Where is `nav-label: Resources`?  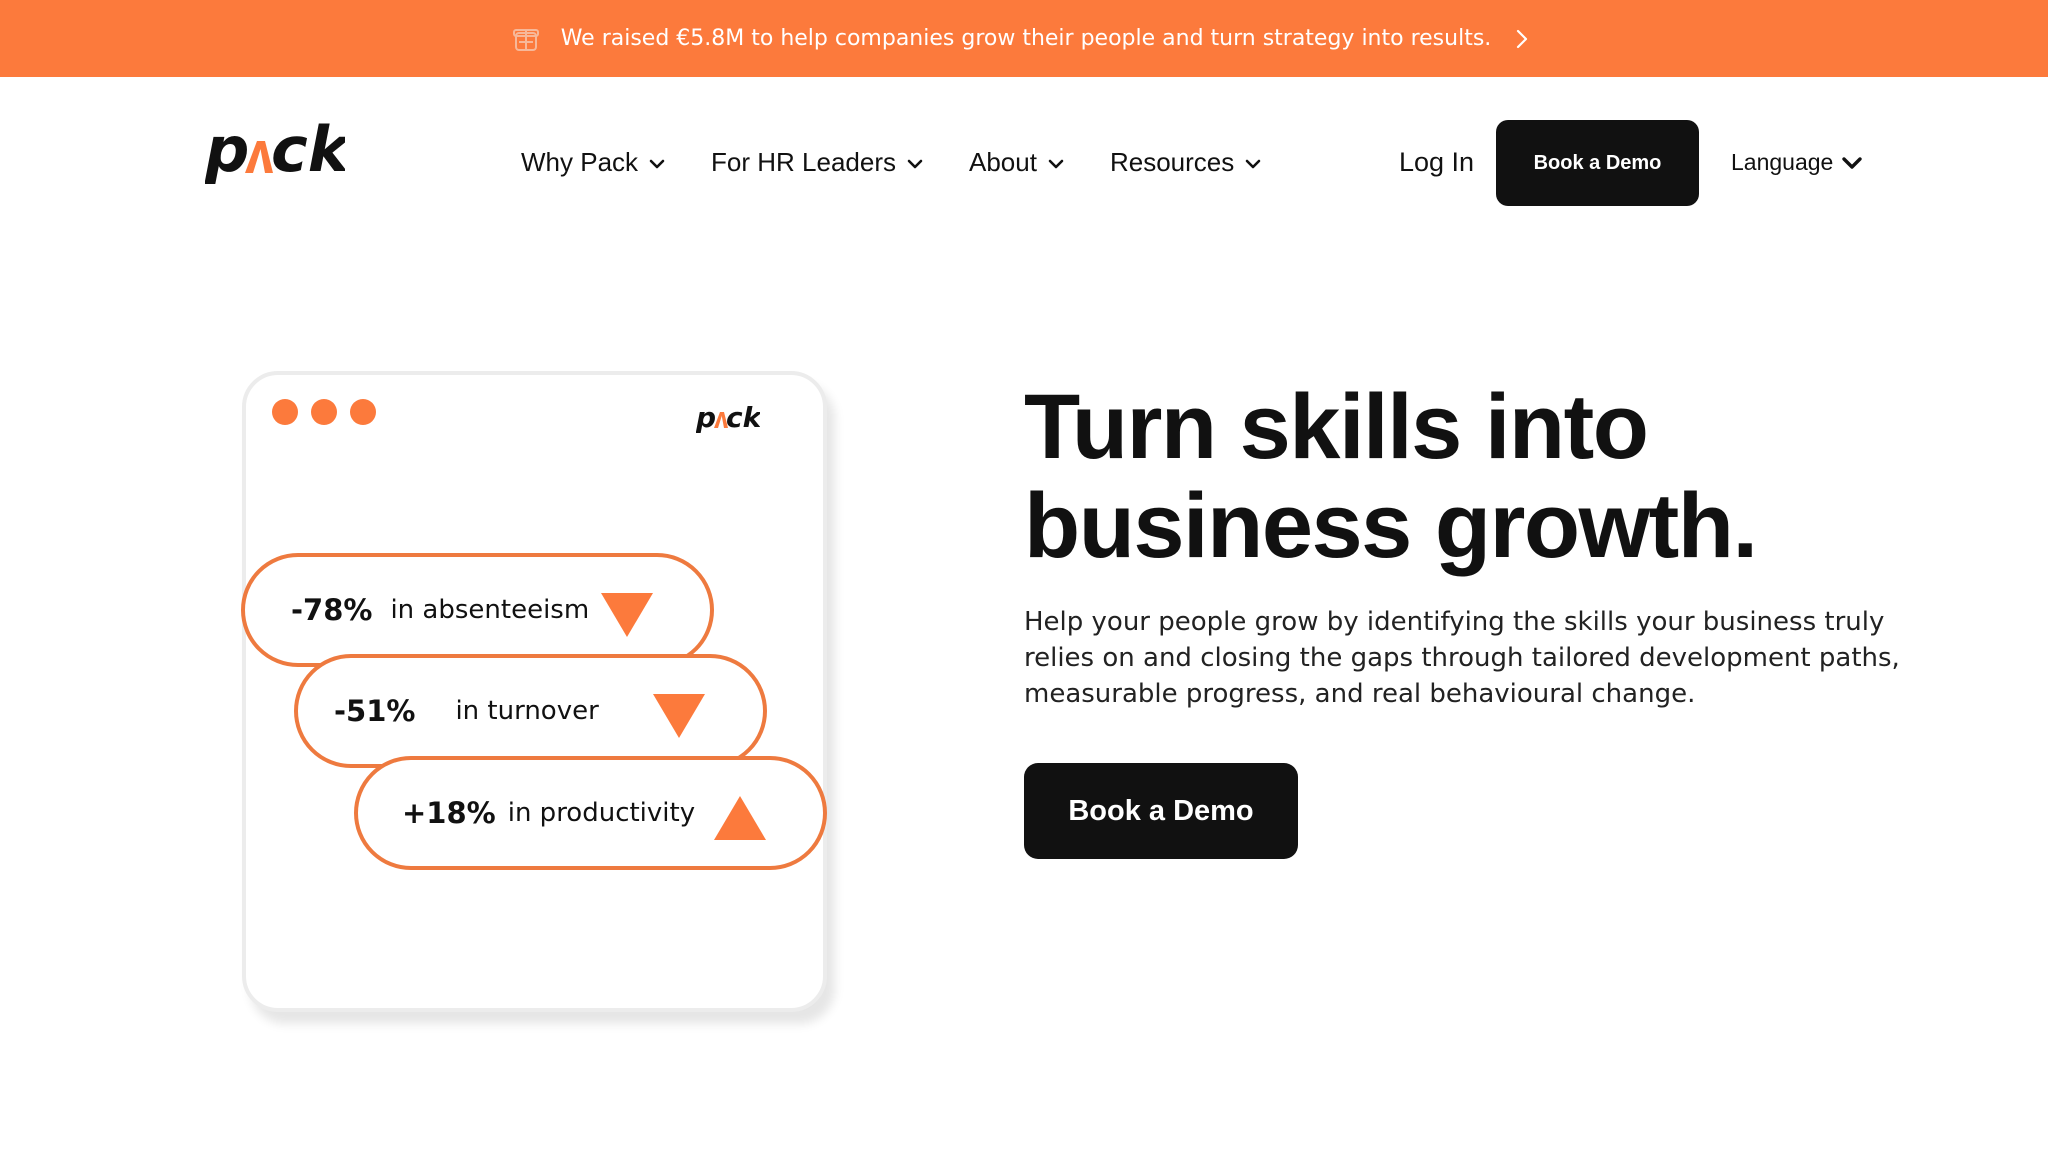 nav-label: Resources is located at coordinates (1172, 161).